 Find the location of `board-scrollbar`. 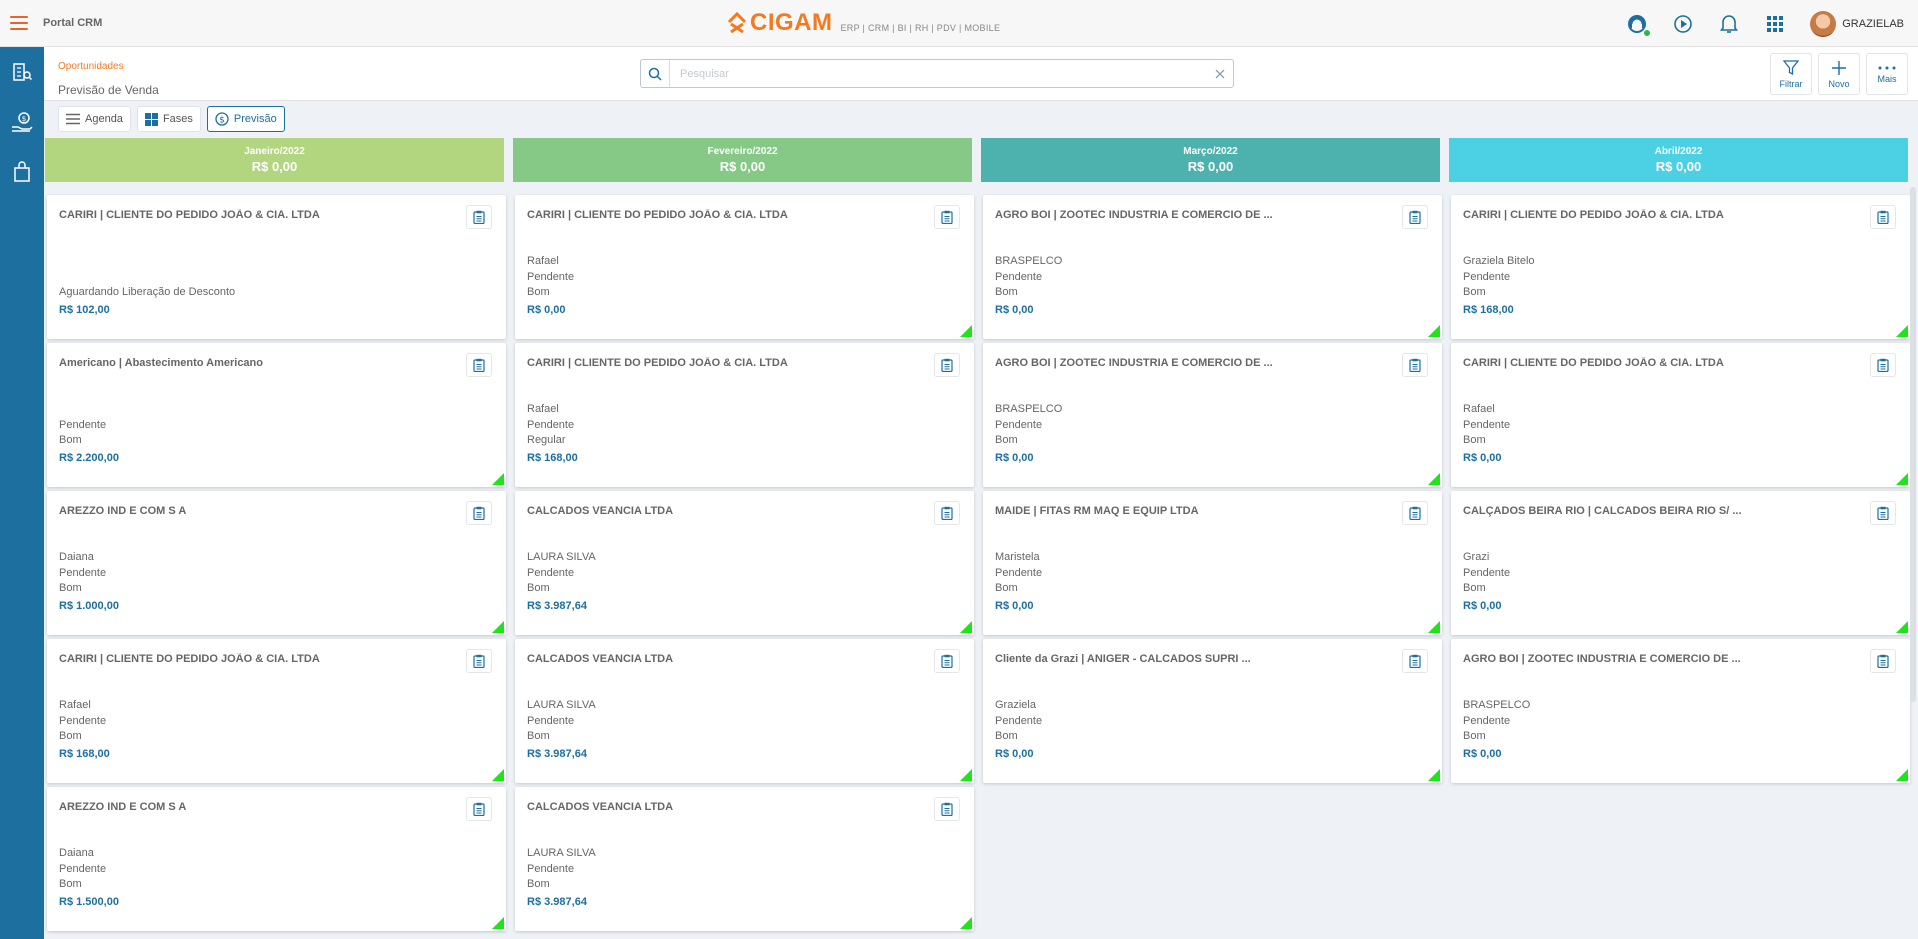

board-scrollbar is located at coordinates (1913, 444).